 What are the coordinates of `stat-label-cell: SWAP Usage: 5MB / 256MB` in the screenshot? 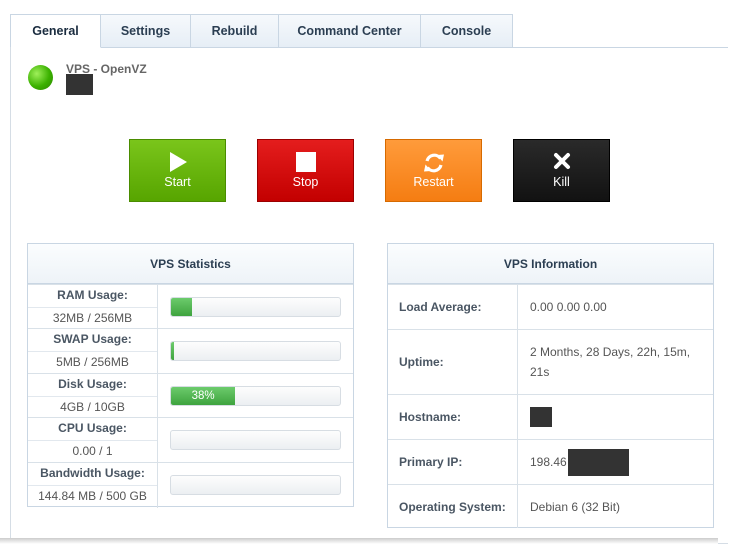 It's located at (93, 351).